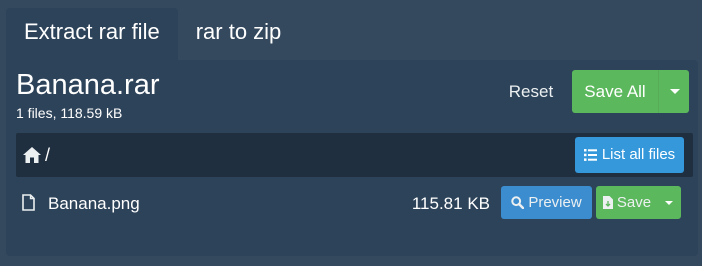 Image resolution: width=702 pixels, height=266 pixels. Describe the element at coordinates (94, 204) in the screenshot. I see `file-name: Banana.png` at that location.